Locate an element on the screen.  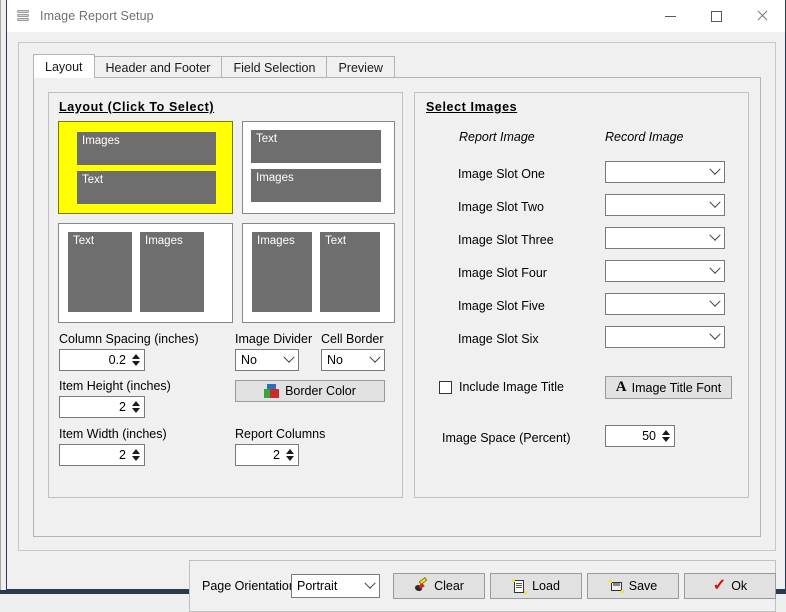
item-width-spinner: 2 is located at coordinates (102, 455).